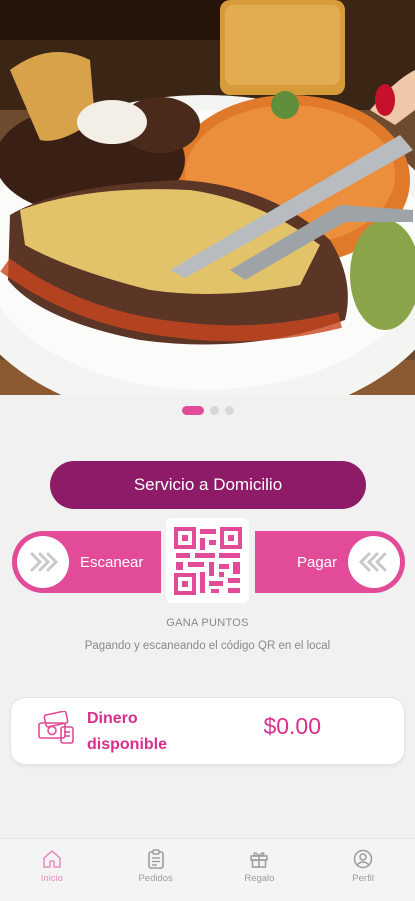 Image resolution: width=415 pixels, height=901 pixels. Describe the element at coordinates (43, 562) in the screenshot. I see `double-chevron-right-icon` at that location.